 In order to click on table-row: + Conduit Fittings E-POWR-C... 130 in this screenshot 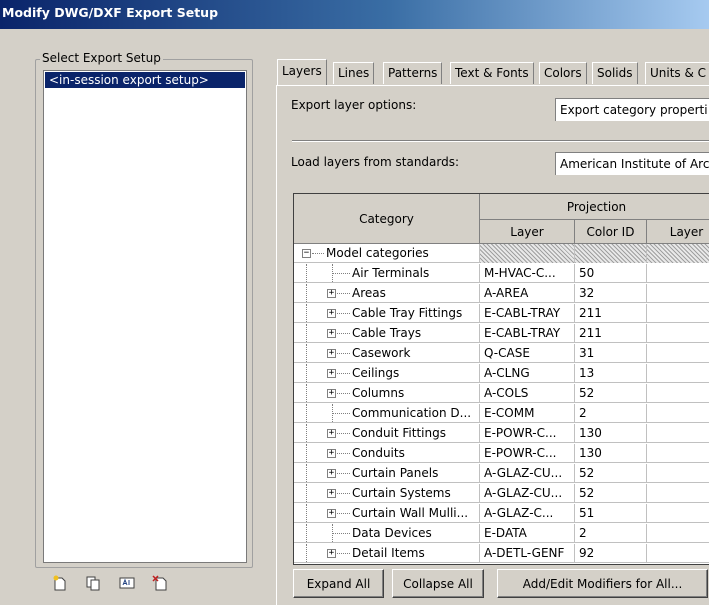, I will do `click(501, 433)`.